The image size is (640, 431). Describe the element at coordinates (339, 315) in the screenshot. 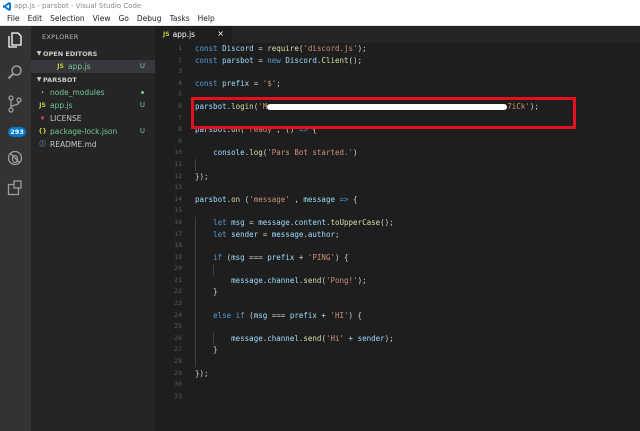

I see `code-token: 'HI'` at that location.